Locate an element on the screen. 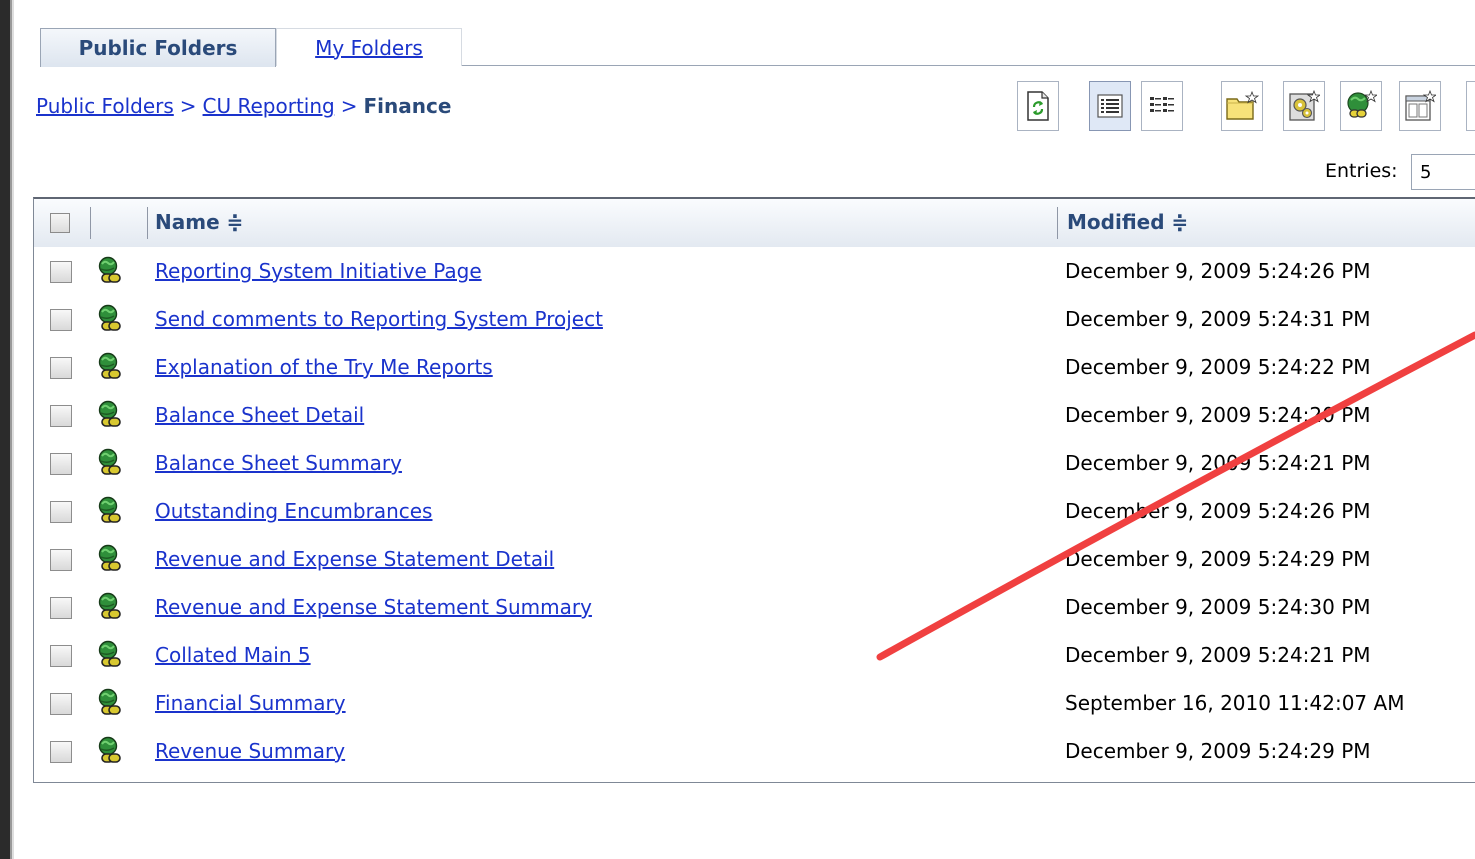  row-name-link: Explanation of the Try Me Reports is located at coordinates (324, 367).